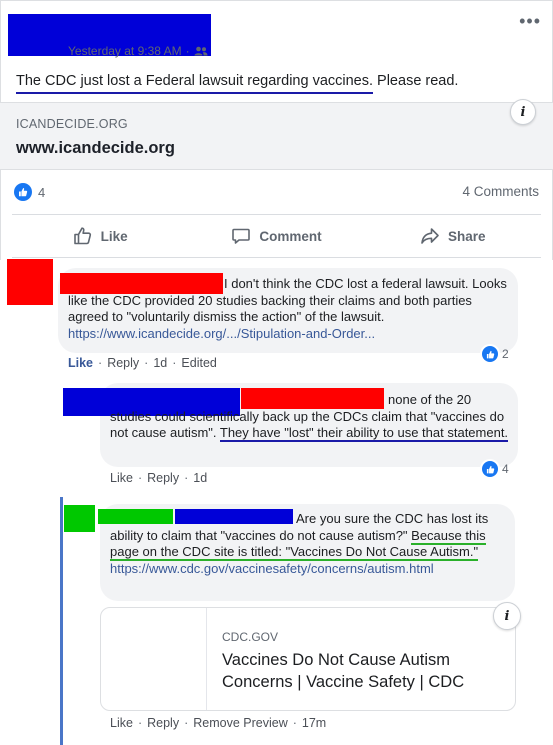 The image size is (553, 745). Describe the element at coordinates (430, 236) in the screenshot. I see `share-icon` at that location.